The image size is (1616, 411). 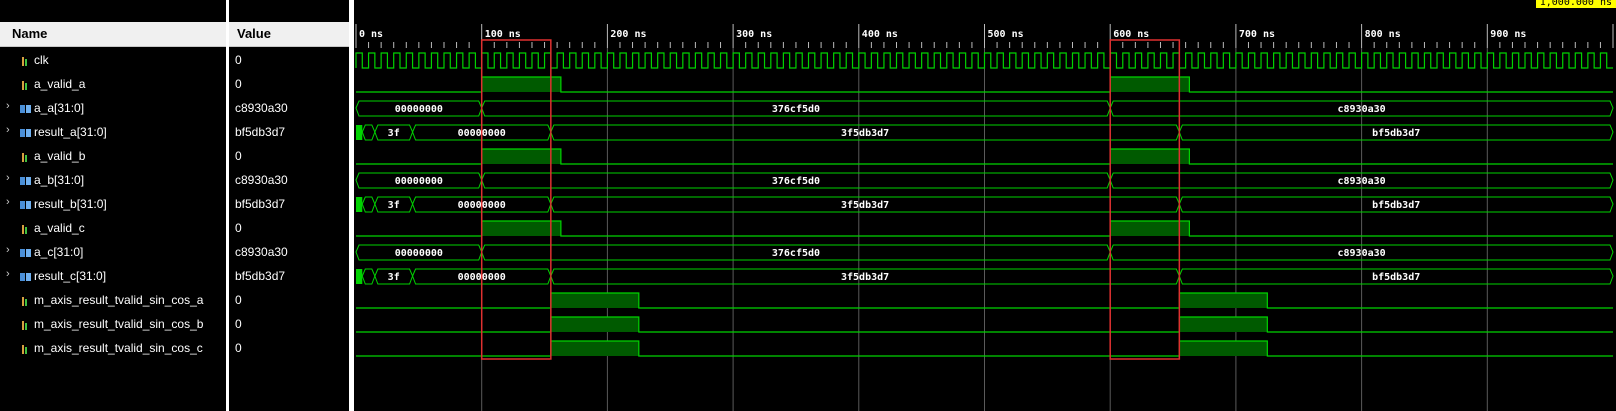 What do you see at coordinates (289, 34) in the screenshot?
I see `value-column-header: Value` at bounding box center [289, 34].